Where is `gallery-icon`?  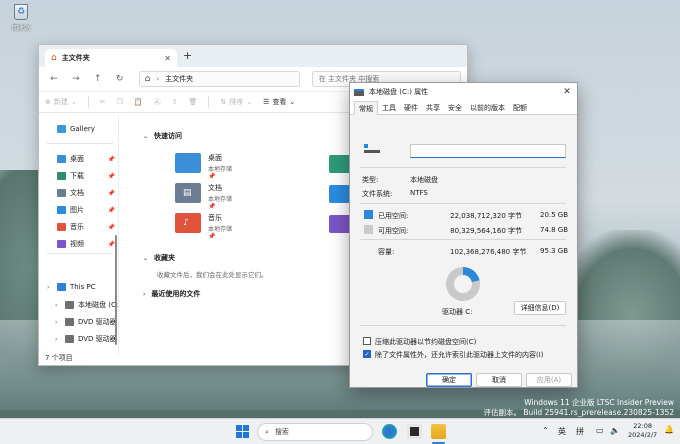 gallery-icon is located at coordinates (61, 129).